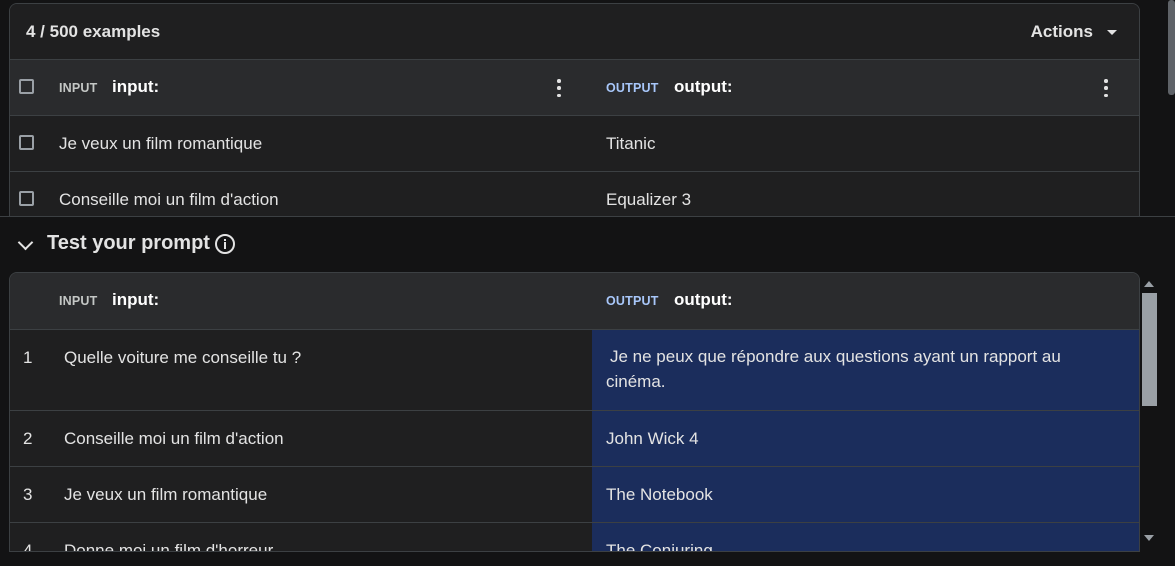 This screenshot has width=1175, height=566. Describe the element at coordinates (659, 494) in the screenshot. I see `row-output: The Notebook` at that location.